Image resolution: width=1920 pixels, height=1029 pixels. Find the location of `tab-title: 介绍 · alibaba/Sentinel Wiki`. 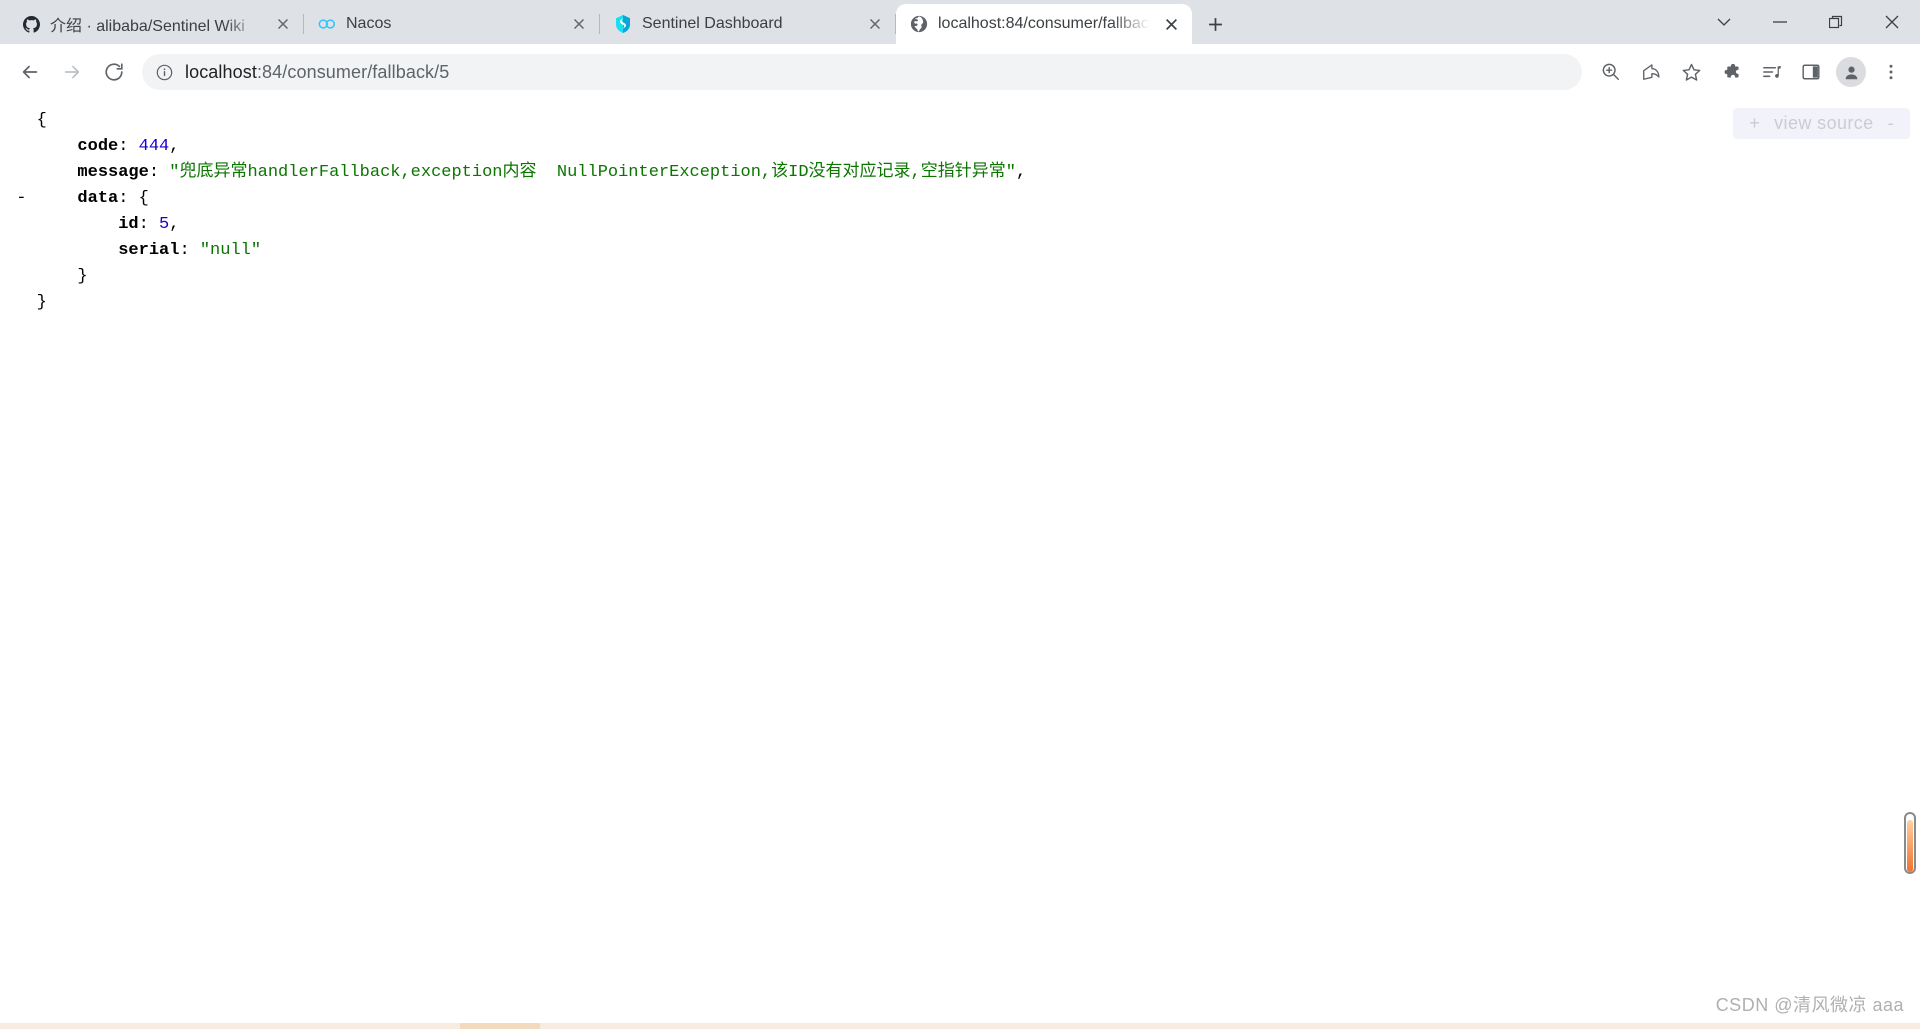

tab-title: 介绍 · alibaba/Sentinel Wiki is located at coordinates (147, 26).